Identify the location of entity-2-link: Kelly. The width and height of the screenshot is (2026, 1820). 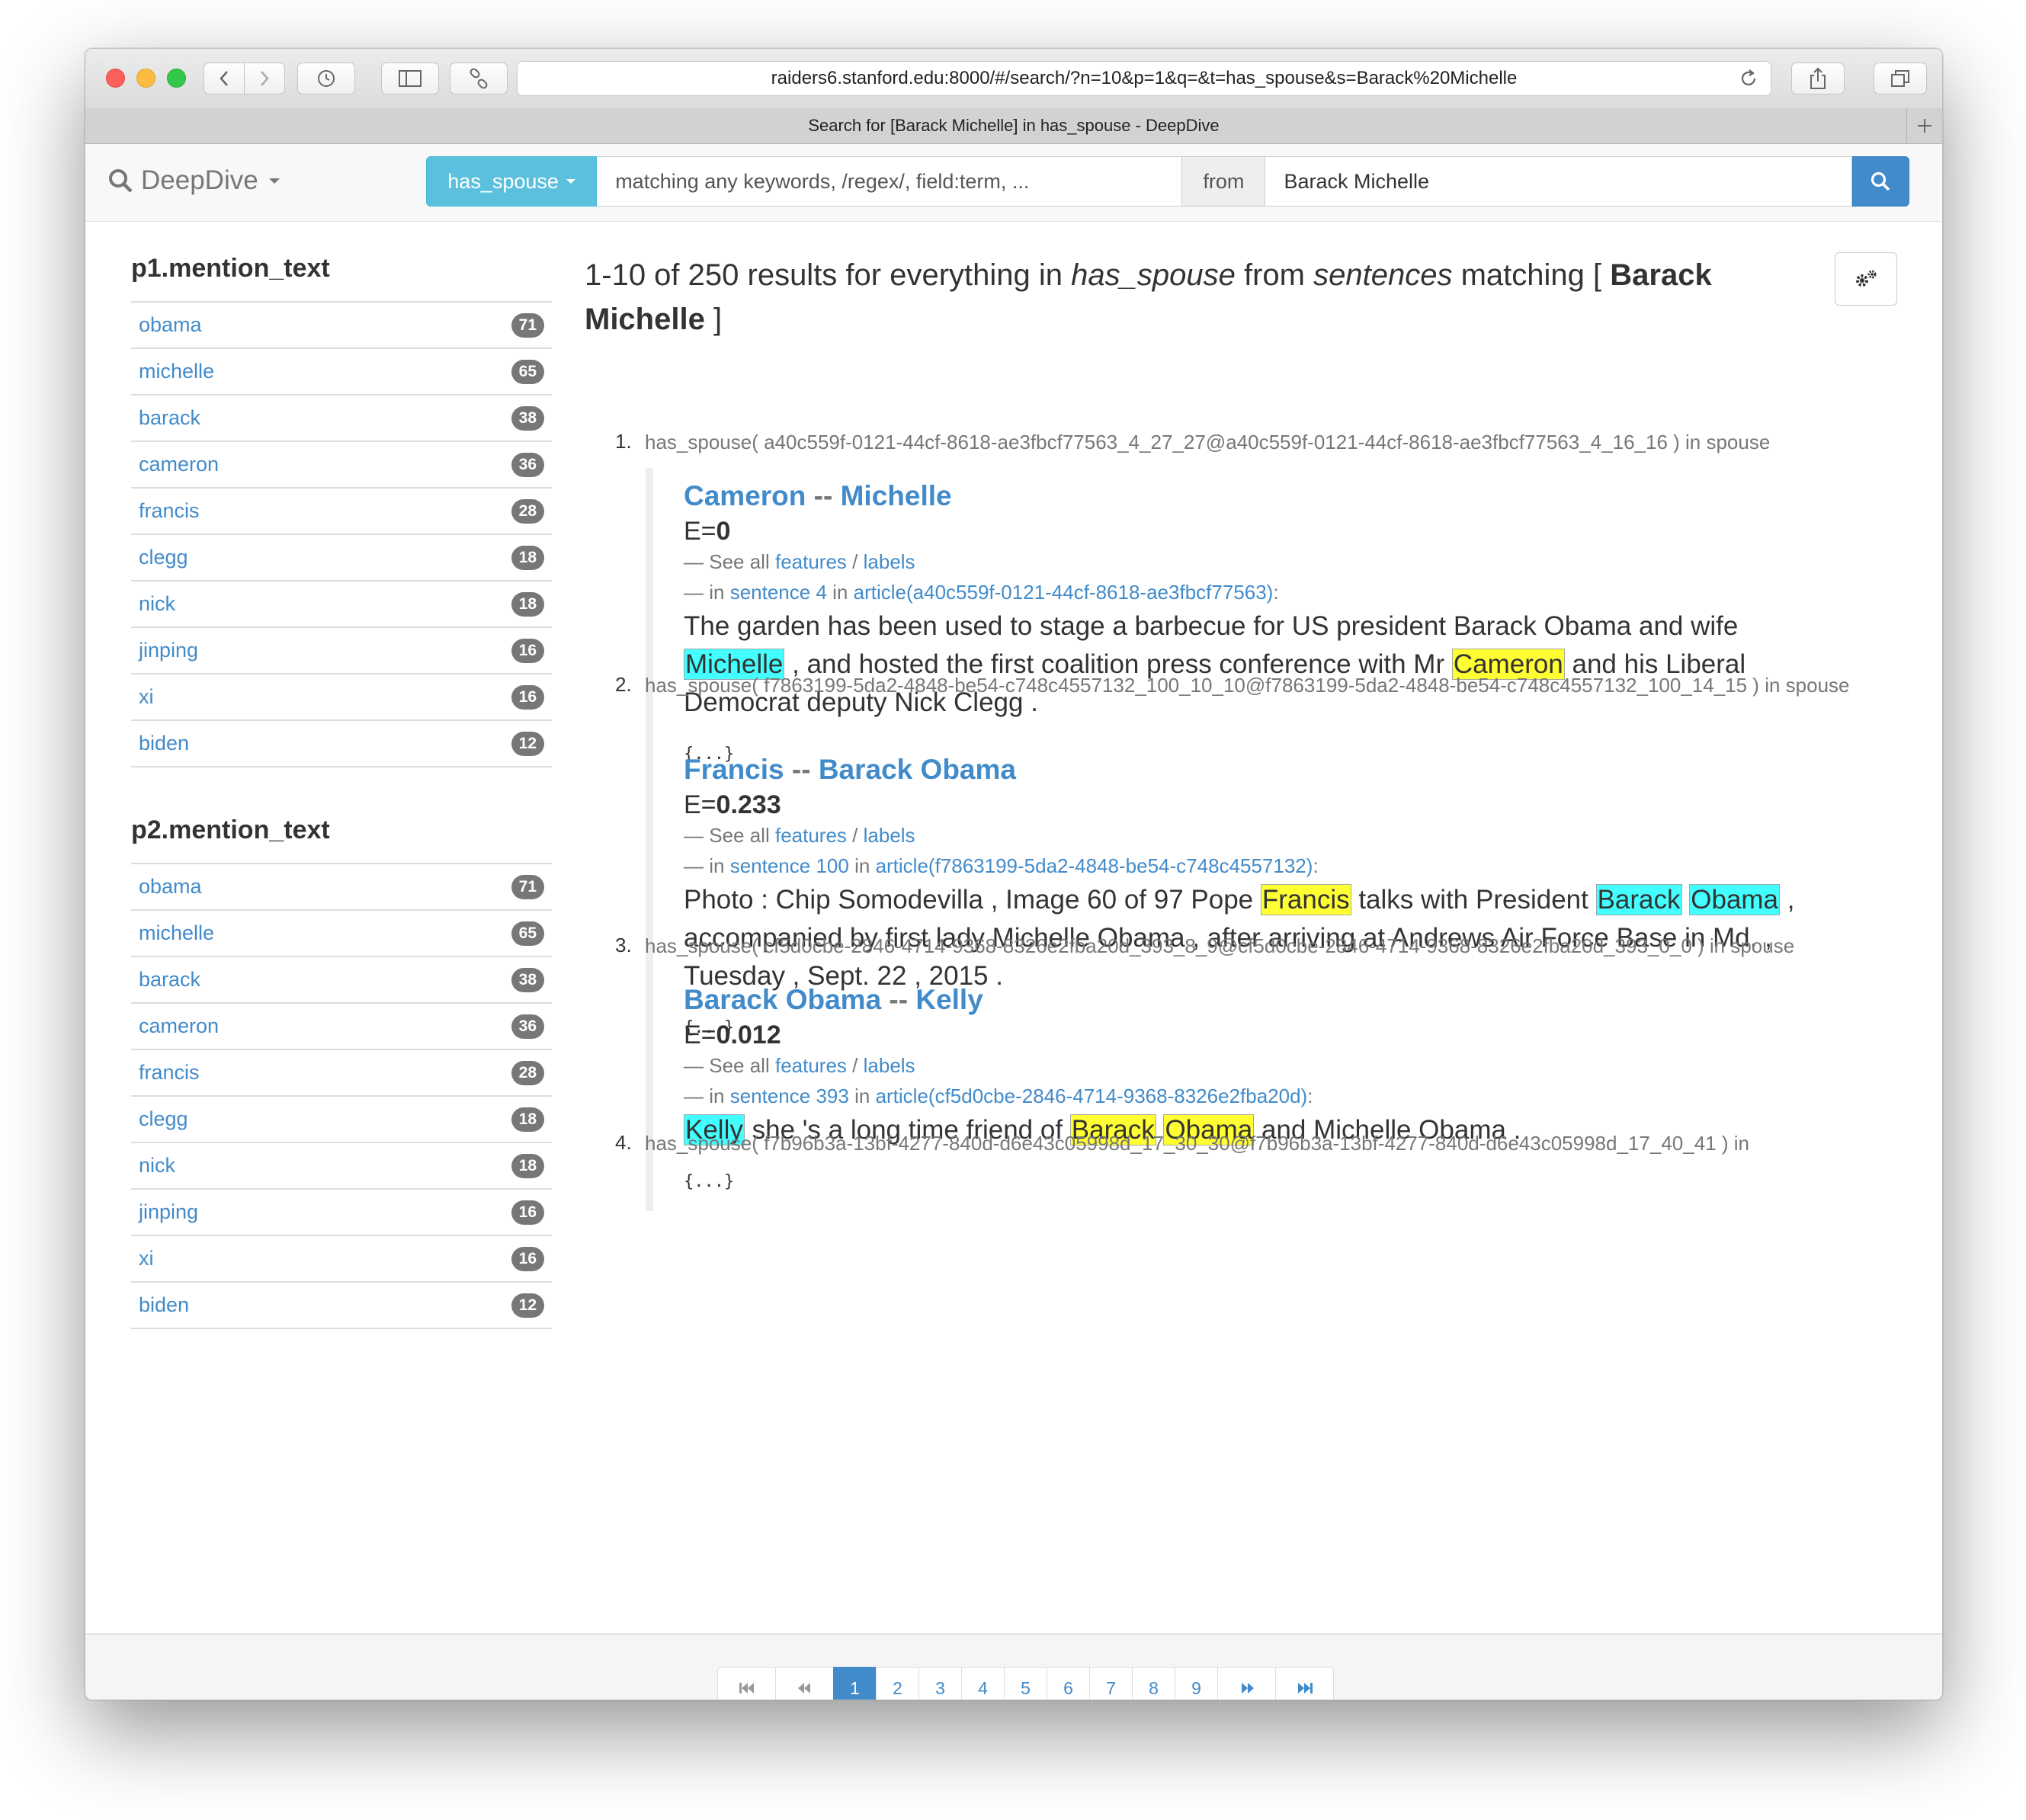
(949, 1000).